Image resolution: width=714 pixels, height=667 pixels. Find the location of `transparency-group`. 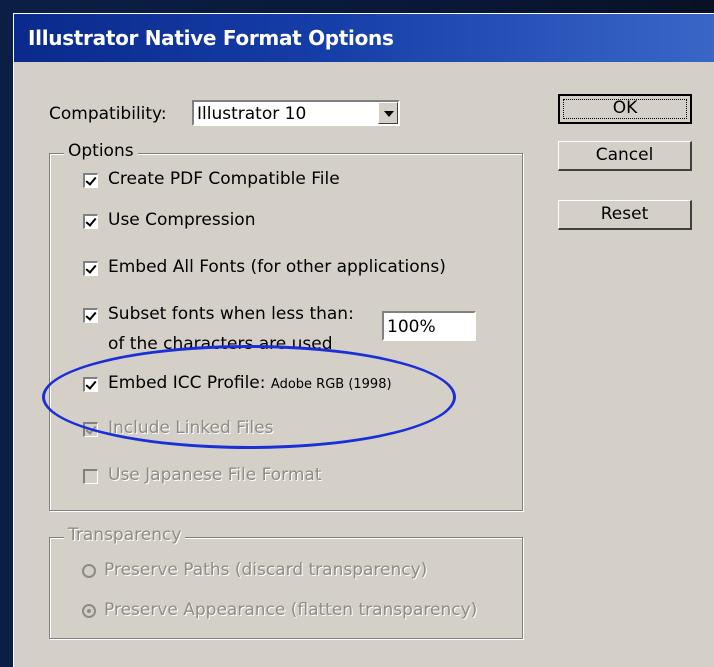

transparency-group is located at coordinates (286, 588).